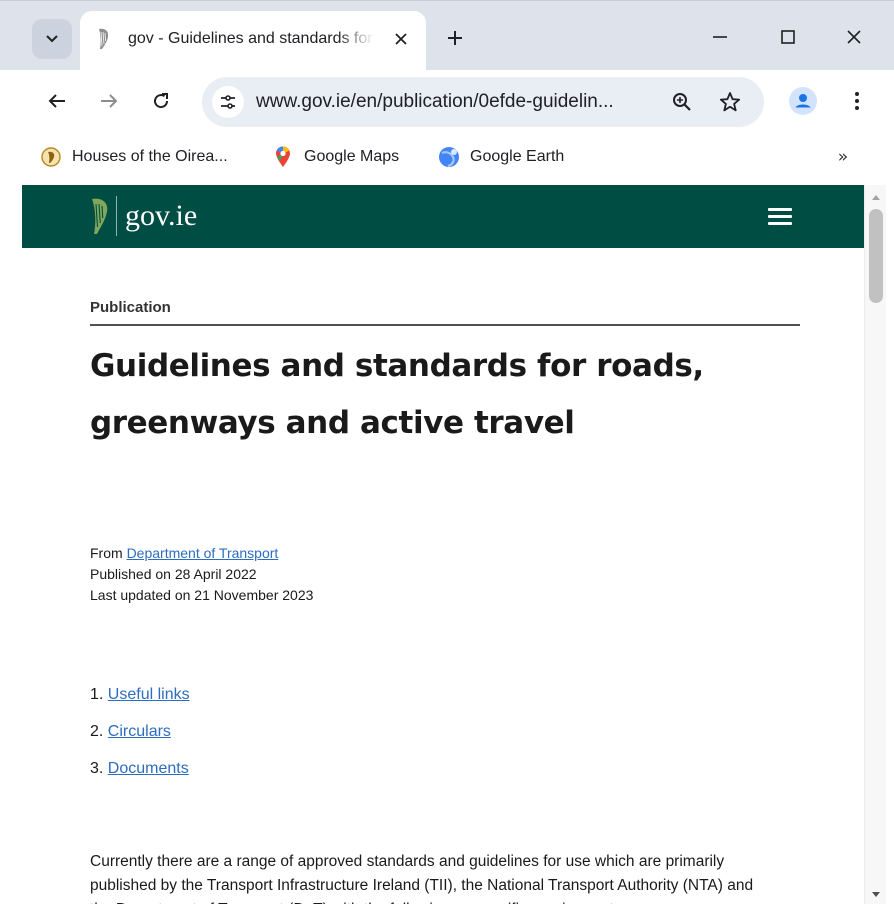  I want to click on oireachtas-harp-icon, so click(51, 157).